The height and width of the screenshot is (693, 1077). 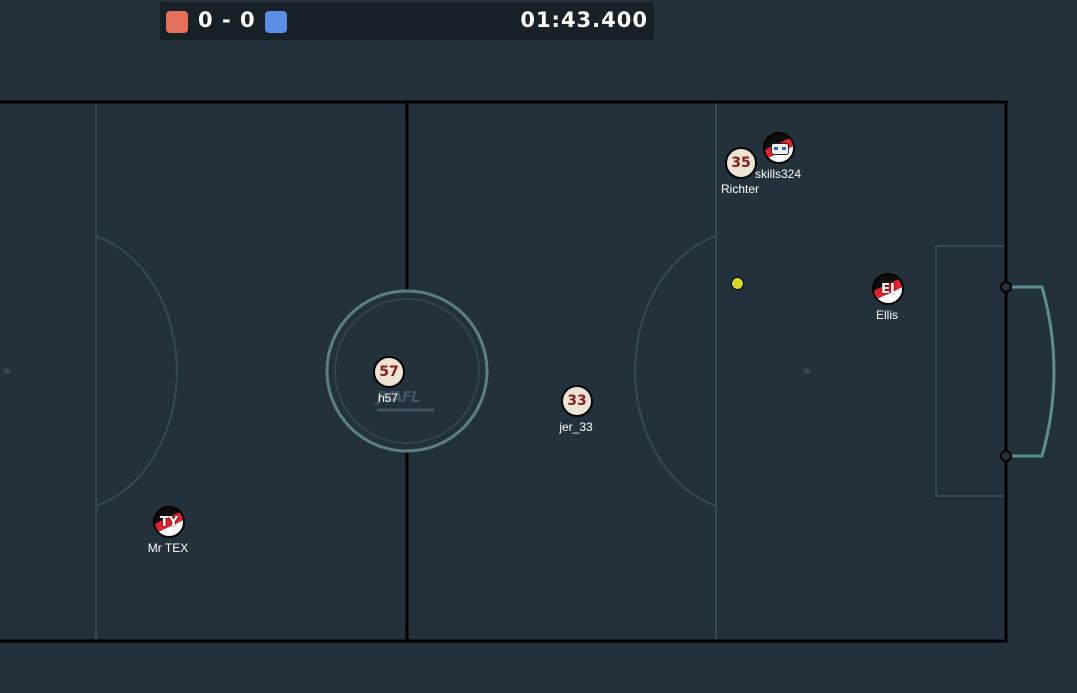 I want to click on scoreboard: 0 - 0 01:43.400, so click(x=407, y=21).